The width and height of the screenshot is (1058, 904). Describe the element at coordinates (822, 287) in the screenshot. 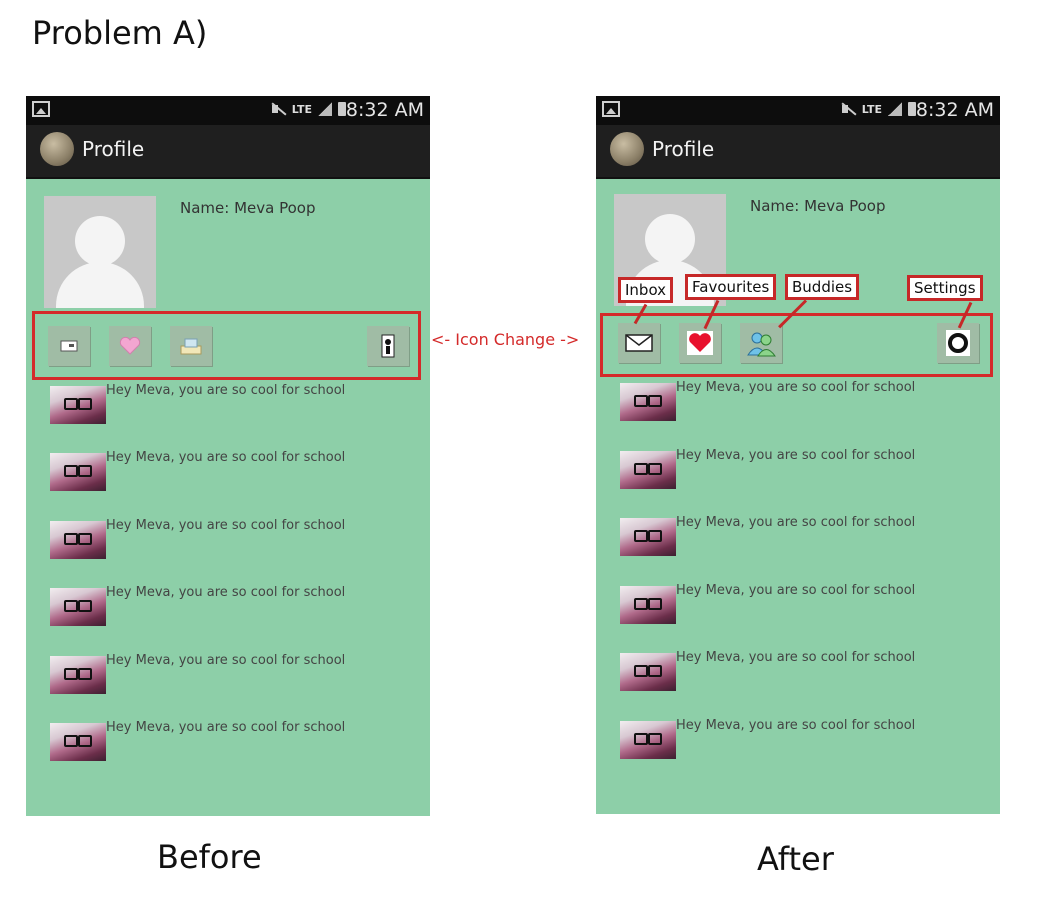

I see `buddies-callout: Buddies` at that location.